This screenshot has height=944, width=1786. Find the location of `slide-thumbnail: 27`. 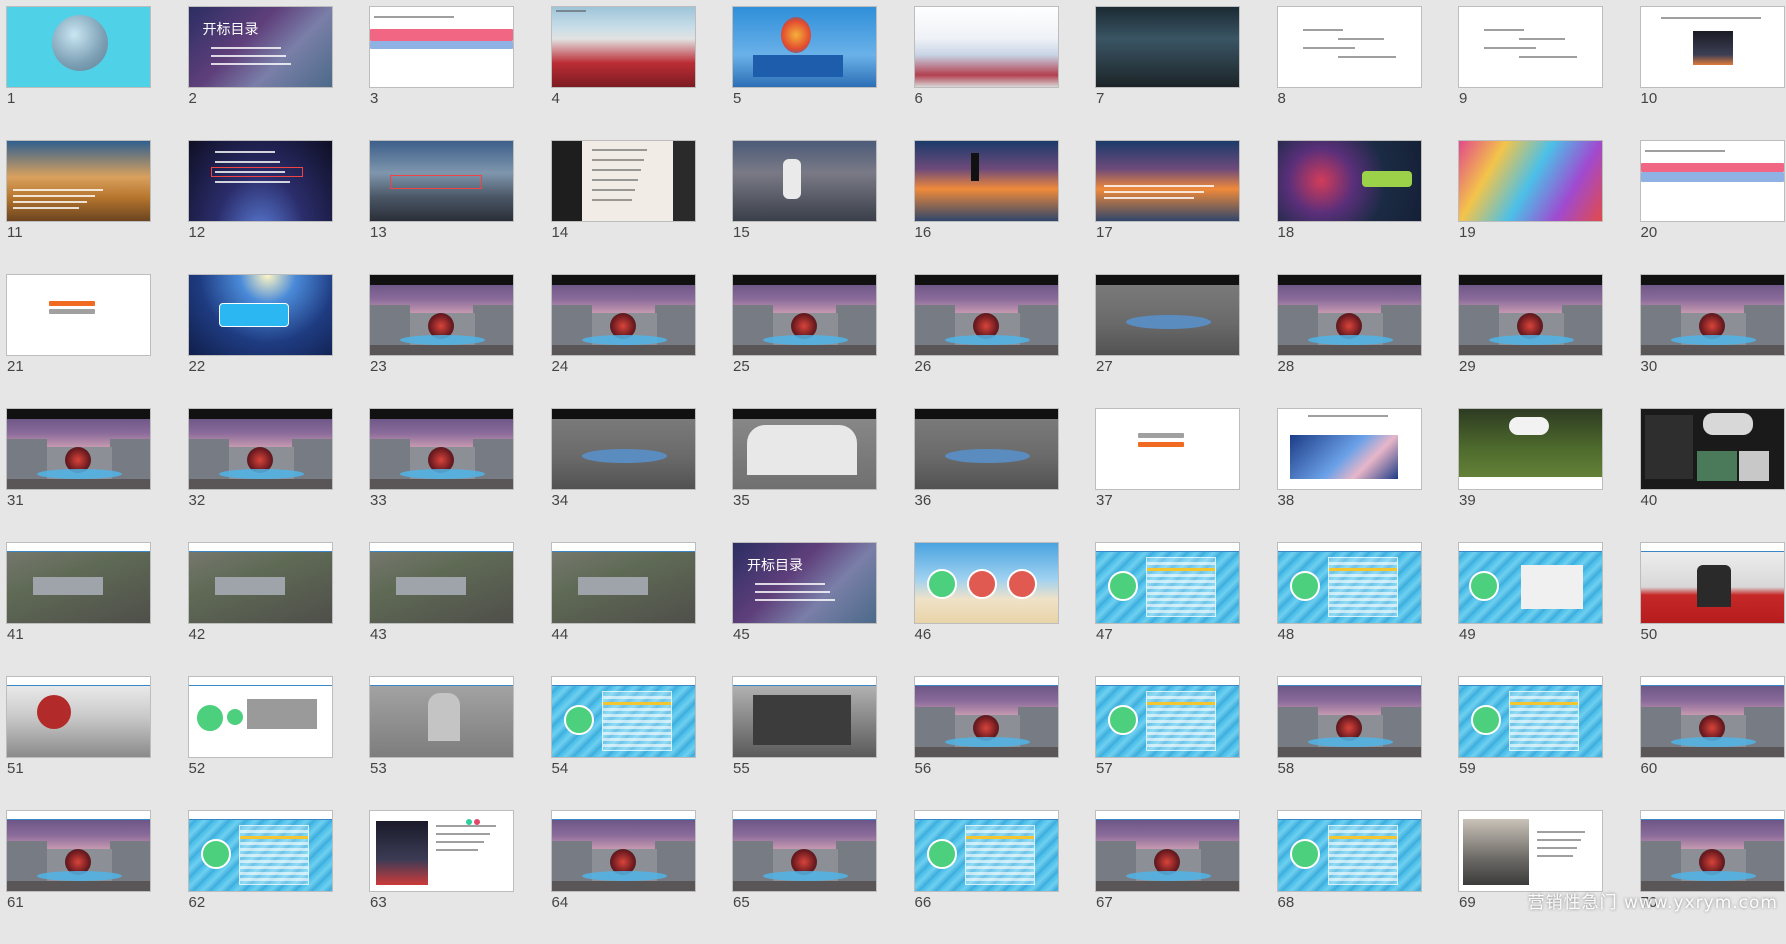

slide-thumbnail: 27 is located at coordinates (1167, 341).